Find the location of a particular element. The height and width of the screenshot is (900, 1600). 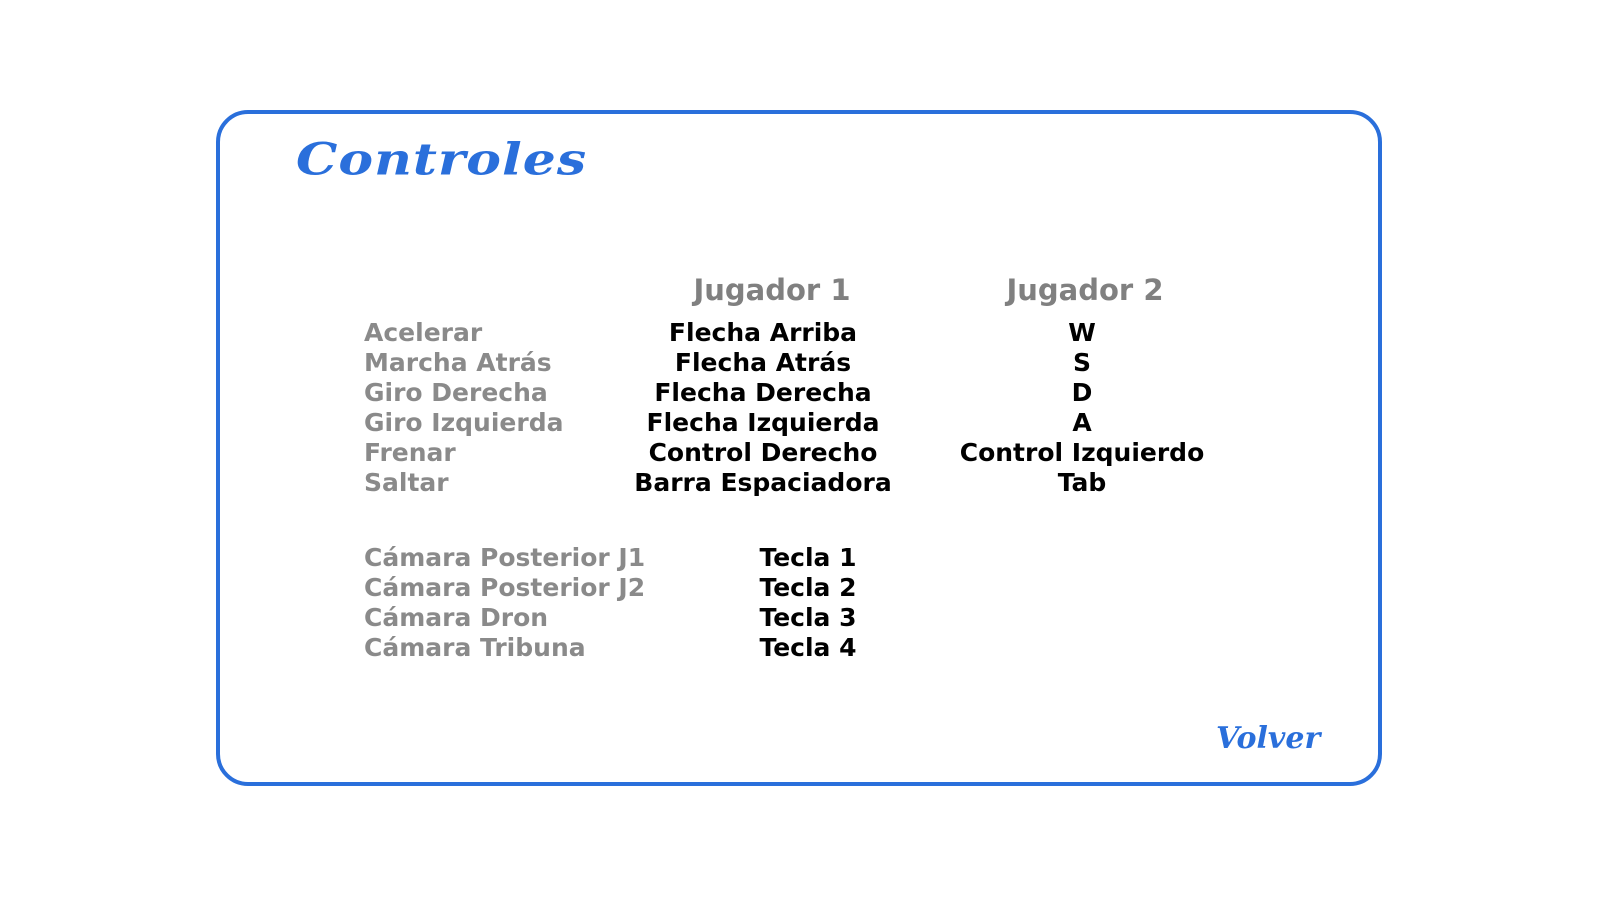

player2-header: Jugador 2 is located at coordinates (1085, 290).